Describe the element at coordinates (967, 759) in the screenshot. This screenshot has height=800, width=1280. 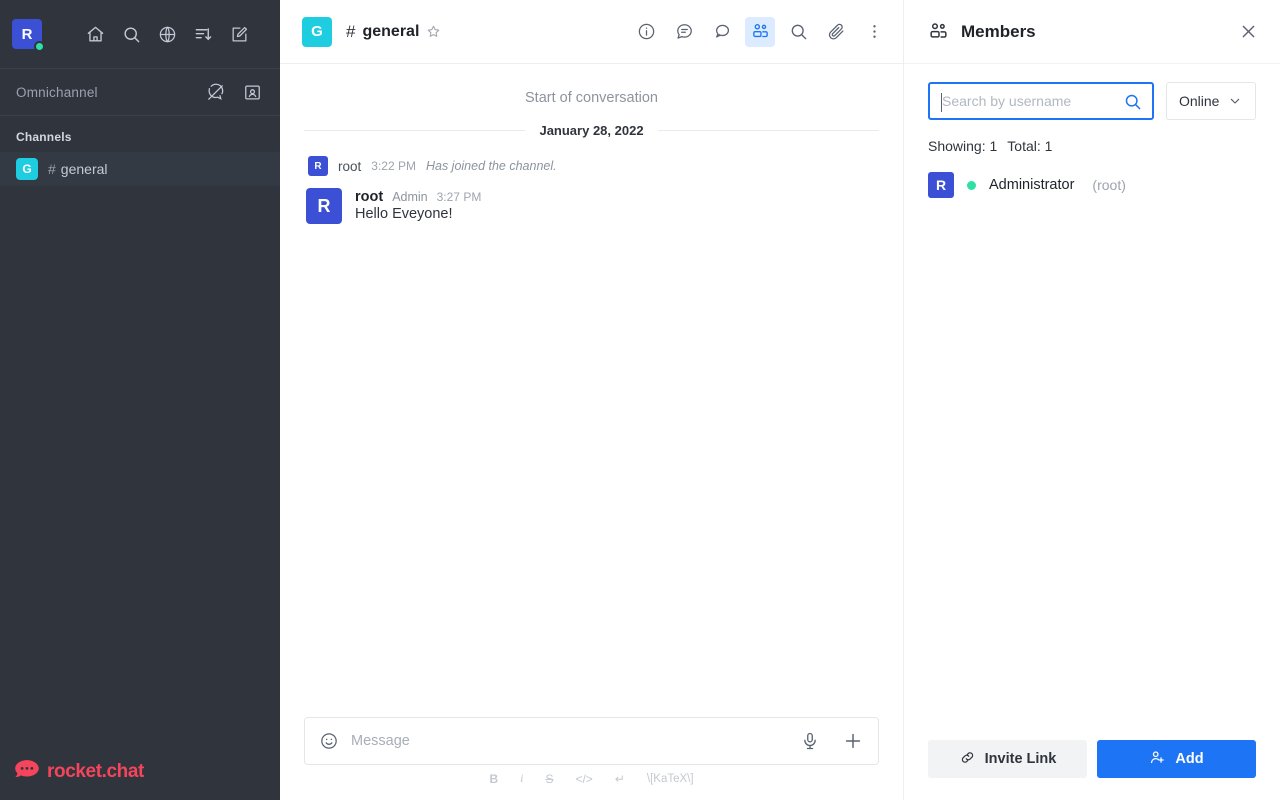
I see `link-icon` at that location.